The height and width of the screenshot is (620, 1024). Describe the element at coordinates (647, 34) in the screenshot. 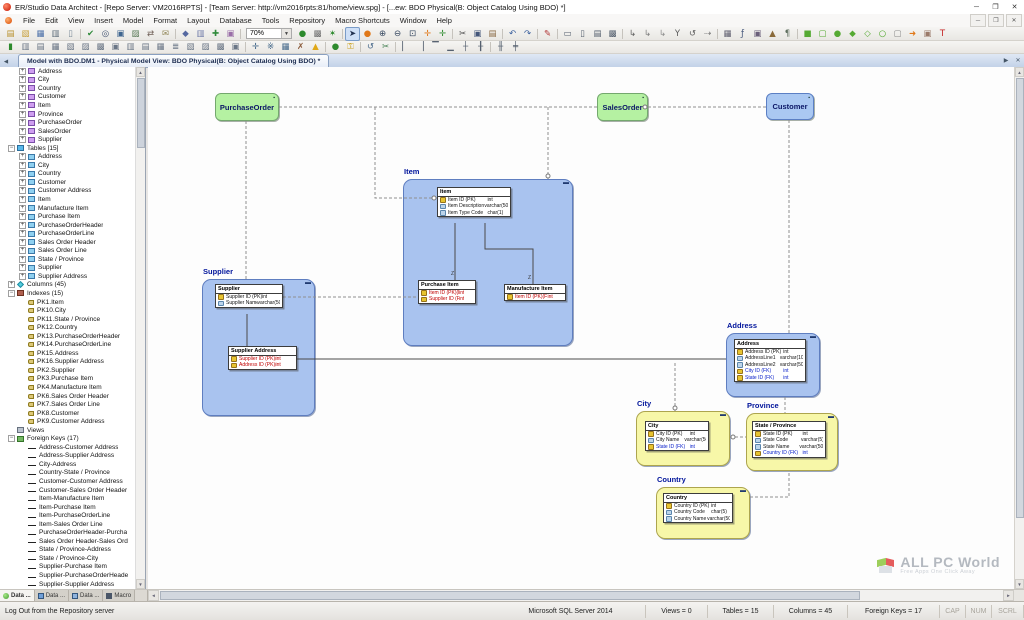

I see `non-identifying-relationship-button: ↳` at that location.